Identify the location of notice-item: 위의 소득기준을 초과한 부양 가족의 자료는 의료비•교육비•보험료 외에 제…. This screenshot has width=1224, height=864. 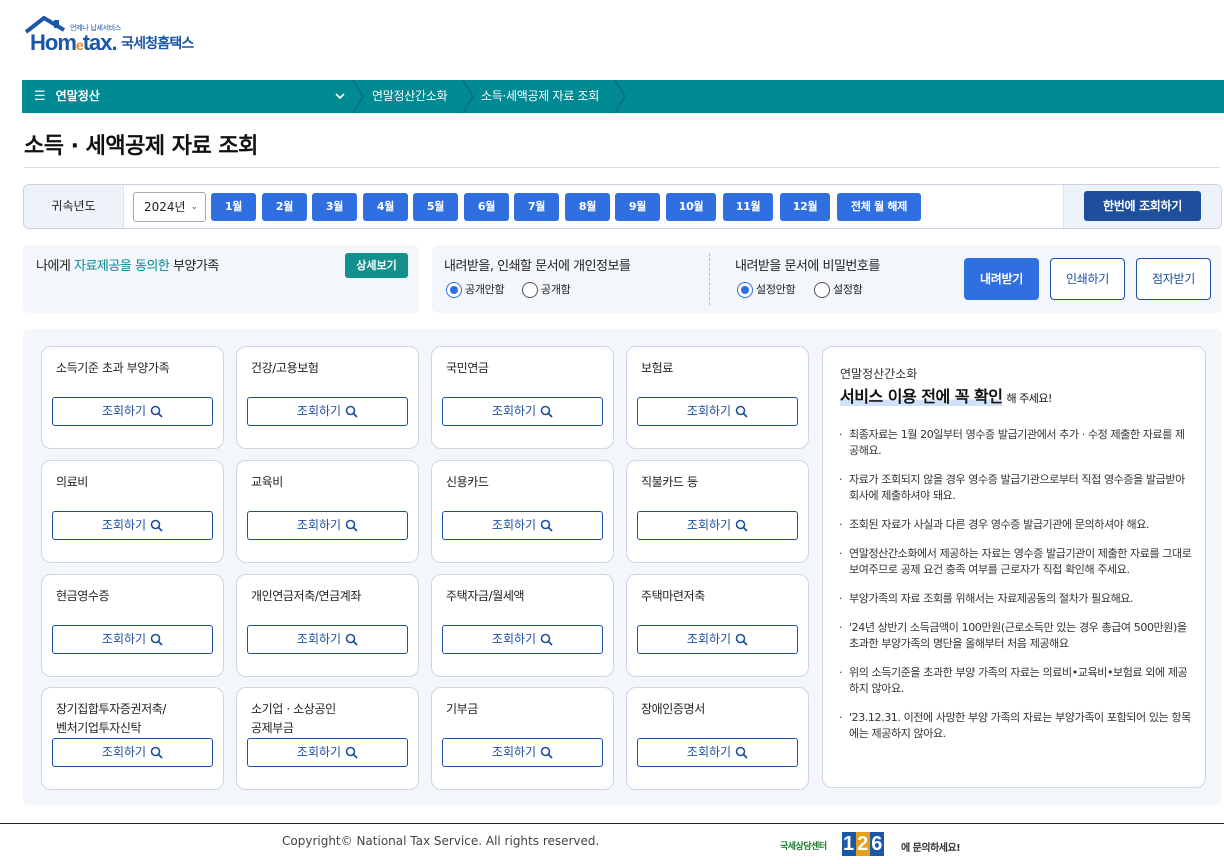
(1016, 681).